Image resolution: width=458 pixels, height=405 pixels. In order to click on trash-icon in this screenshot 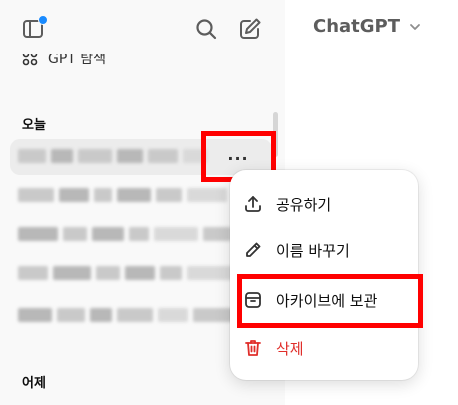, I will do `click(253, 348)`.